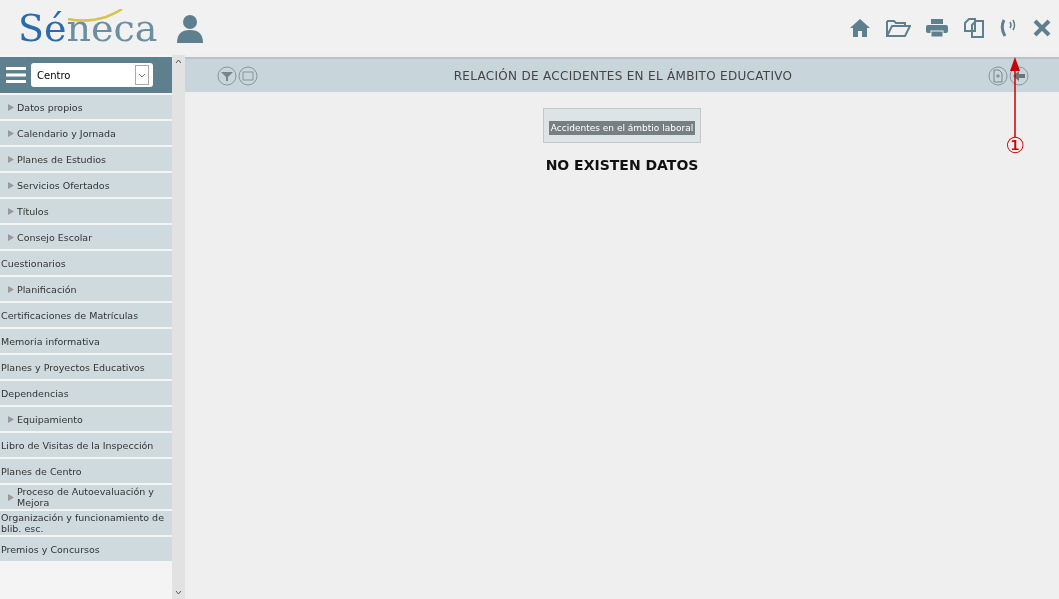  Describe the element at coordinates (16, 75) in the screenshot. I see `menu-icon` at that location.